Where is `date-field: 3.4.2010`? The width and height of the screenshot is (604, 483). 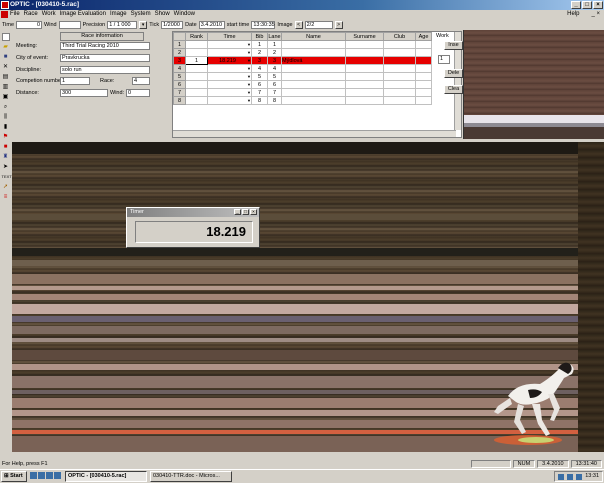
date-field: 3.4.2010 is located at coordinates (211, 24).